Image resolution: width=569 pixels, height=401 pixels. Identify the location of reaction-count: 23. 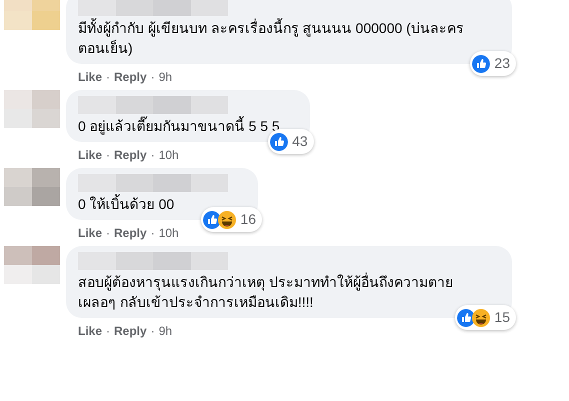
(493, 63).